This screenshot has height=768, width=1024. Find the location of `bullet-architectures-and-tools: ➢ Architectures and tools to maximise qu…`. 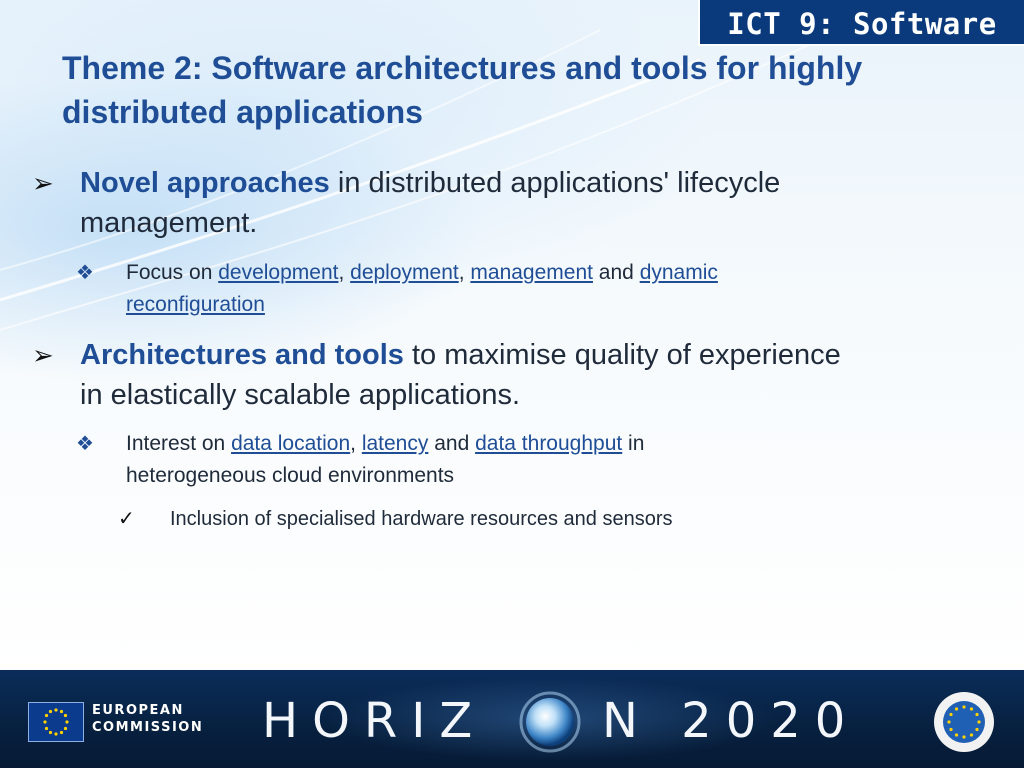

bullet-architectures-and-tools: ➢ Architectures and tools to maximise qu… is located at coordinates (511, 375).